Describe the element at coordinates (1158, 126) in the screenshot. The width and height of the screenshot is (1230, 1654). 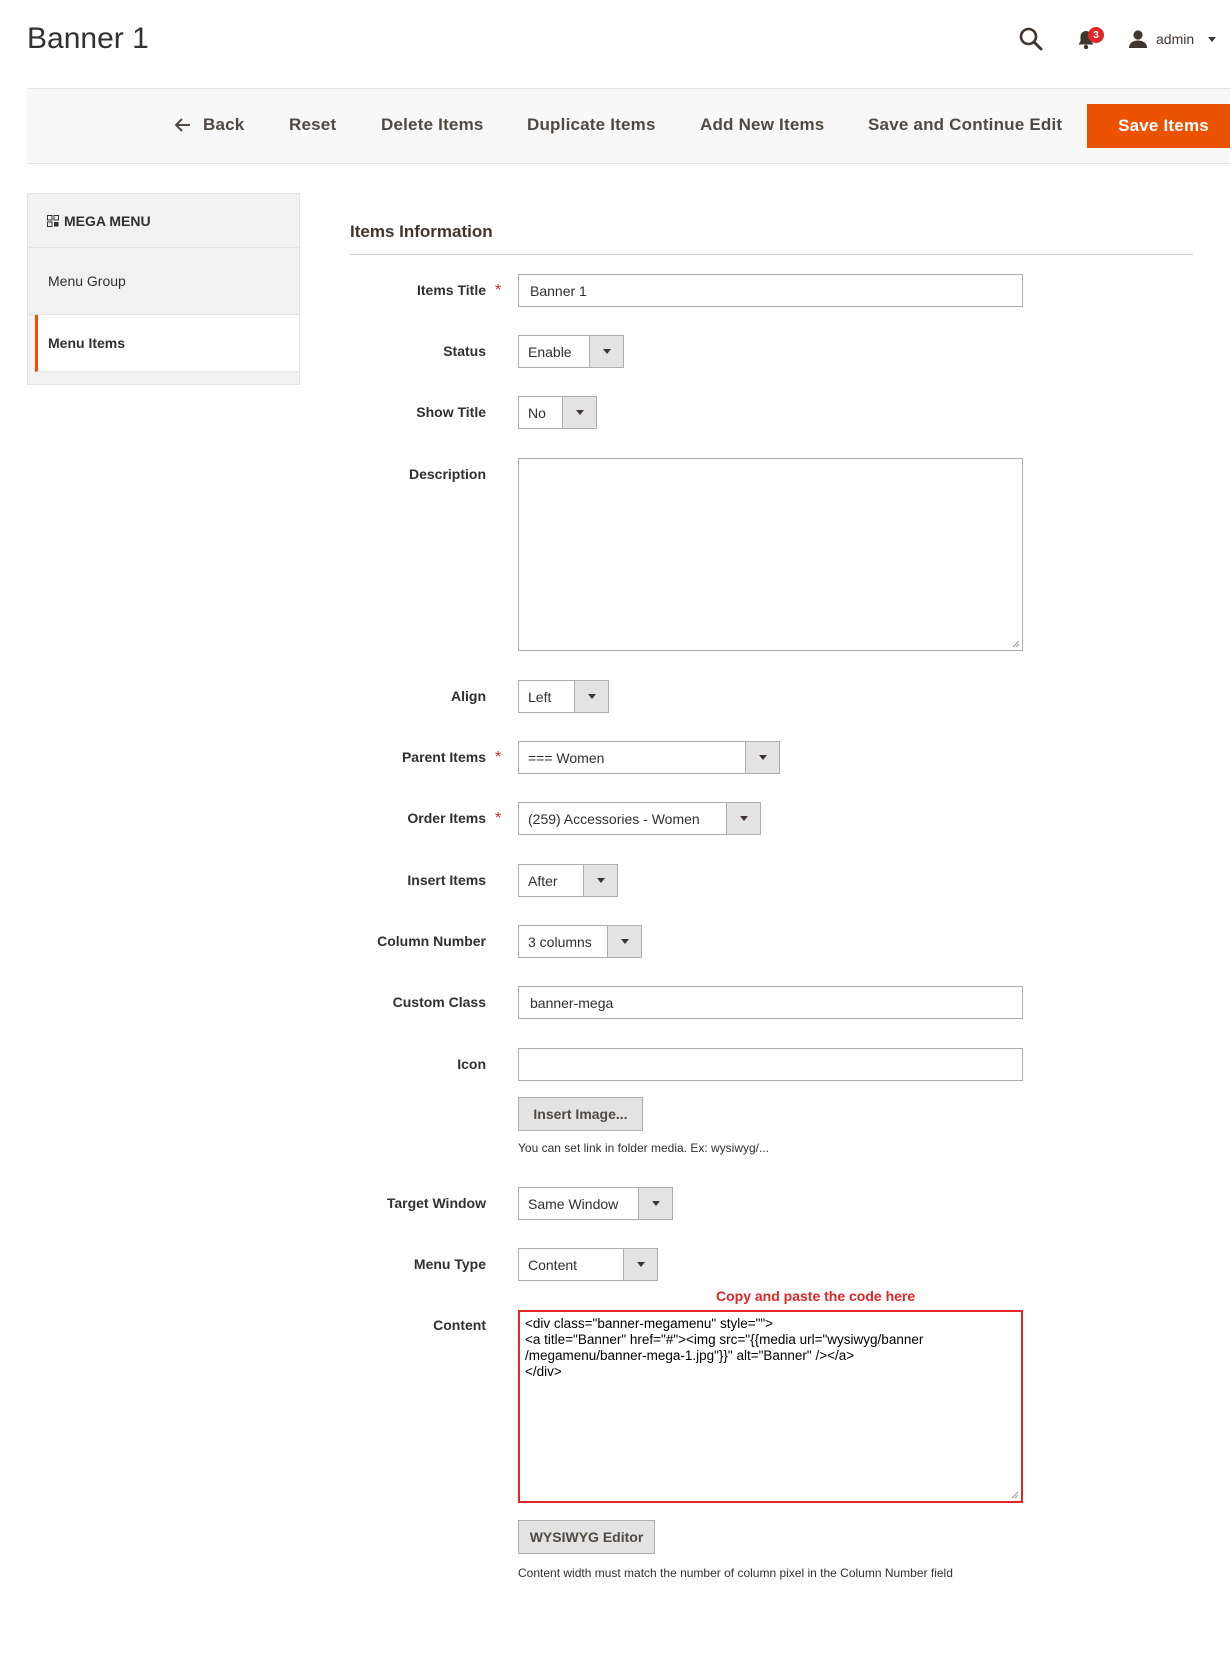
I see `save-button: Save Items` at that location.